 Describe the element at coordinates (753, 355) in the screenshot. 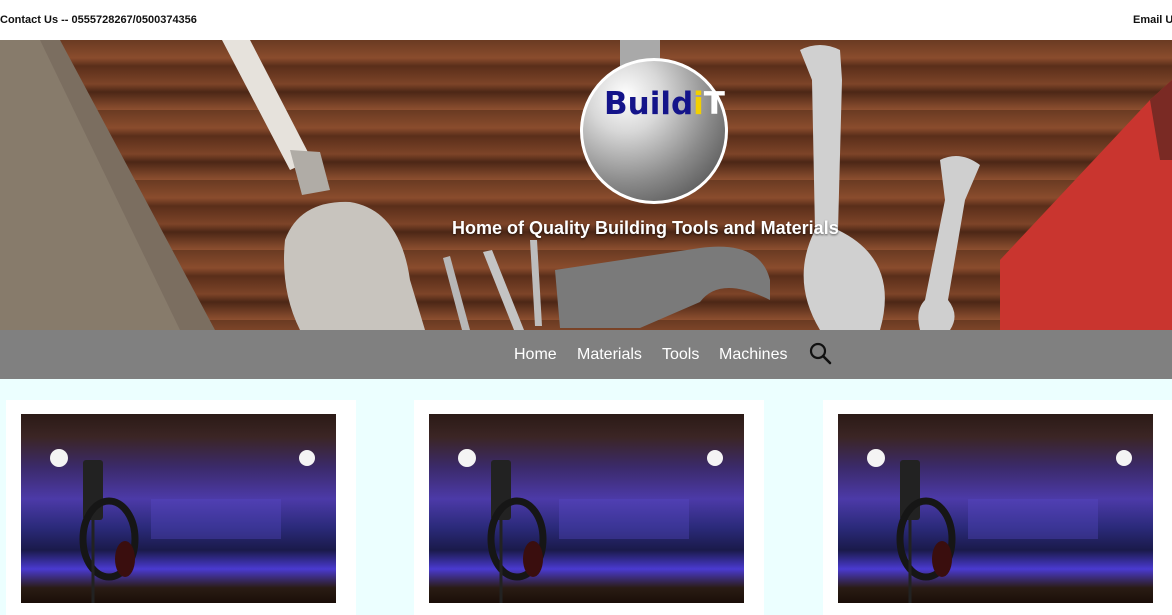

I see `nav-item-machines: Machines` at that location.